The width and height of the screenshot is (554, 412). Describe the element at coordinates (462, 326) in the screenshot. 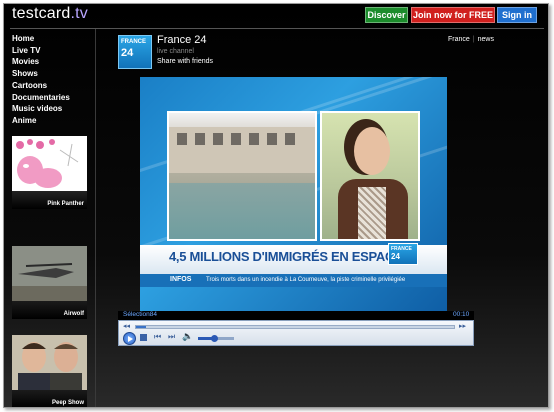

I see `seek-forward-icon: ▸▸` at that location.